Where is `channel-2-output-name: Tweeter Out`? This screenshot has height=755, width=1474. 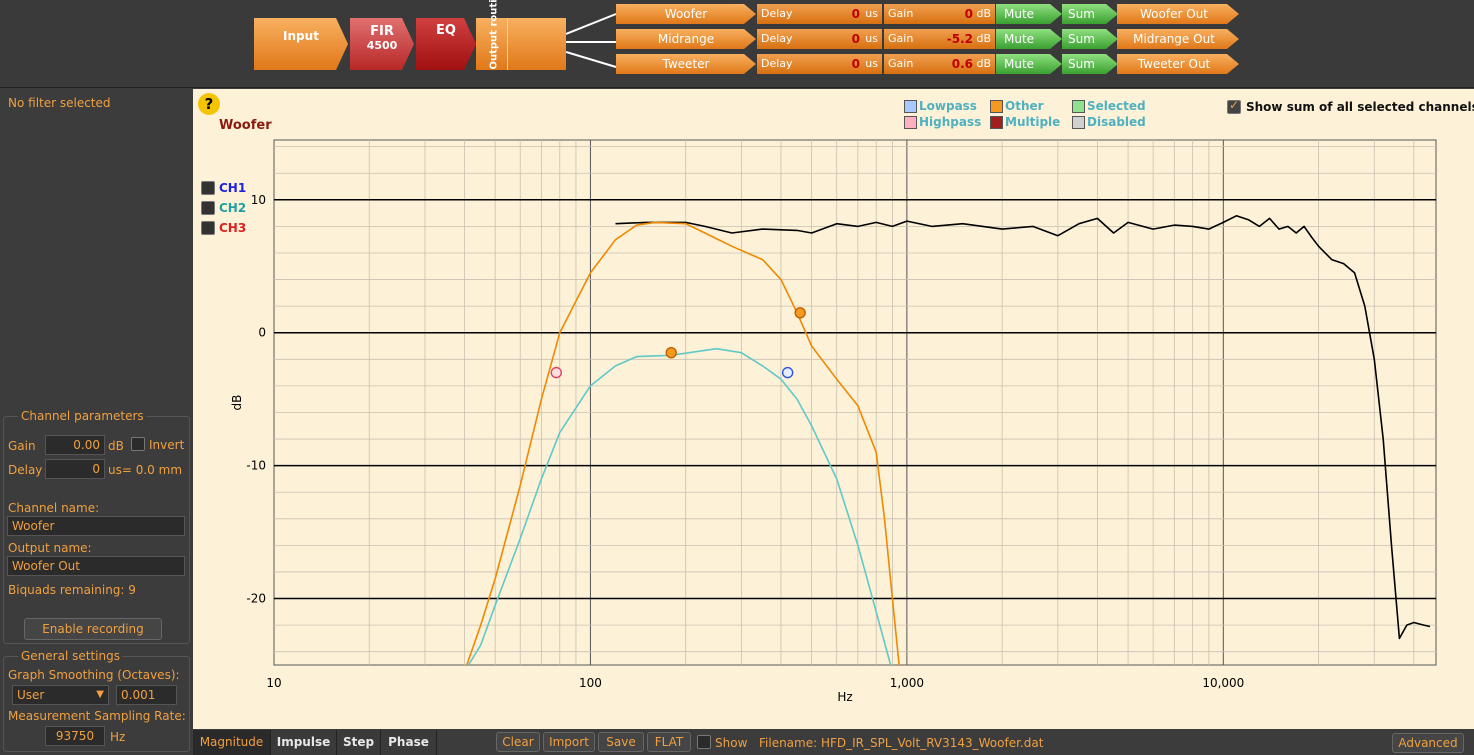 channel-2-output-name: Tweeter Out is located at coordinates (1174, 64).